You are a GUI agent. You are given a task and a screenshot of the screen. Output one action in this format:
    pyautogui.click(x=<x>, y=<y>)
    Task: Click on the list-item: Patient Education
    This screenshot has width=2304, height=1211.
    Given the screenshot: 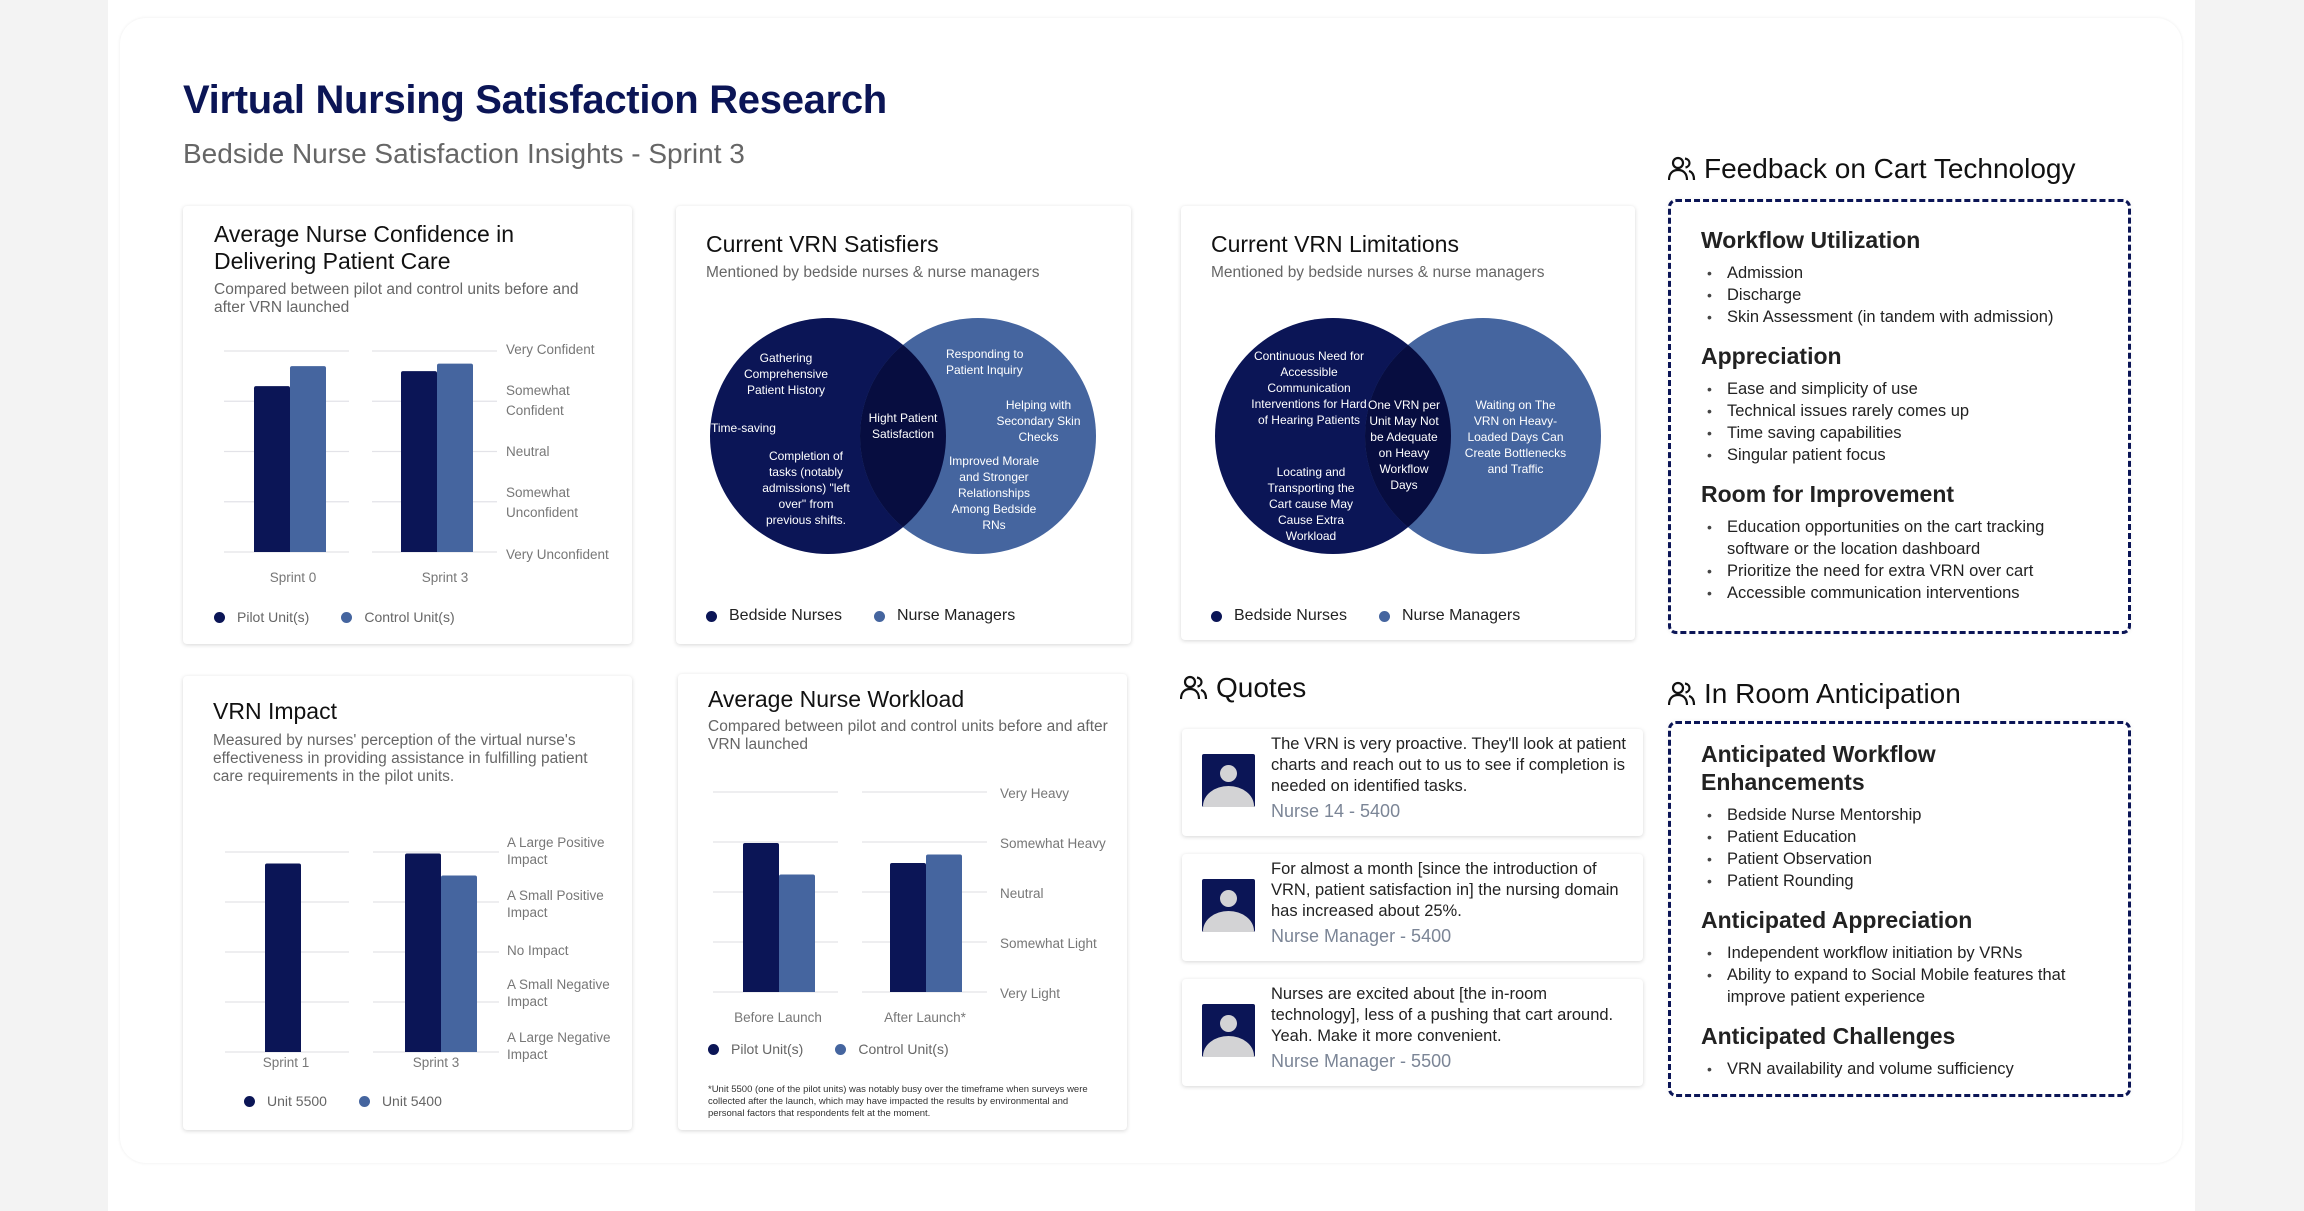 What is the action you would take?
    pyautogui.click(x=1903, y=837)
    